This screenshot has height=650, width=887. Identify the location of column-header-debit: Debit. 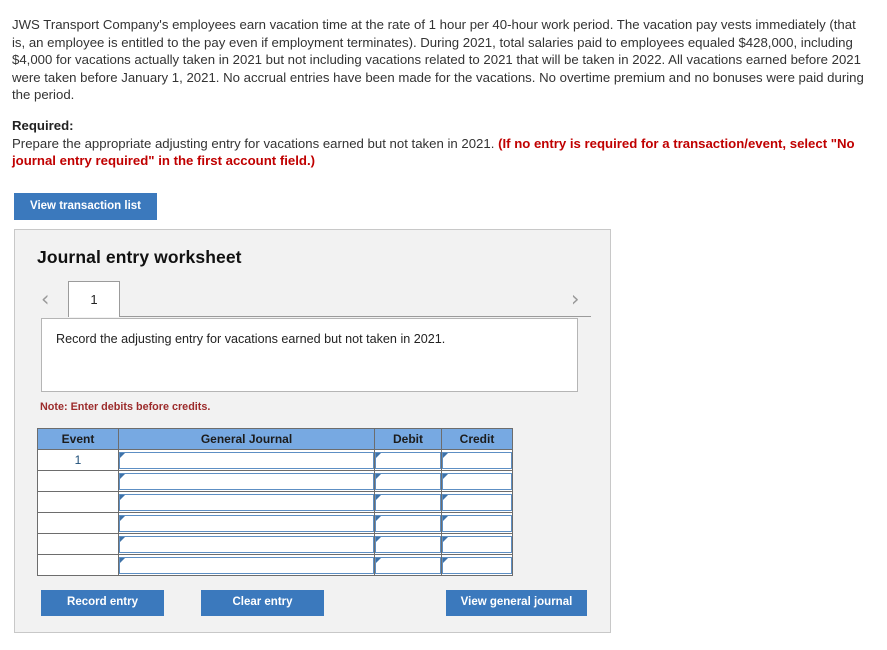
(408, 439).